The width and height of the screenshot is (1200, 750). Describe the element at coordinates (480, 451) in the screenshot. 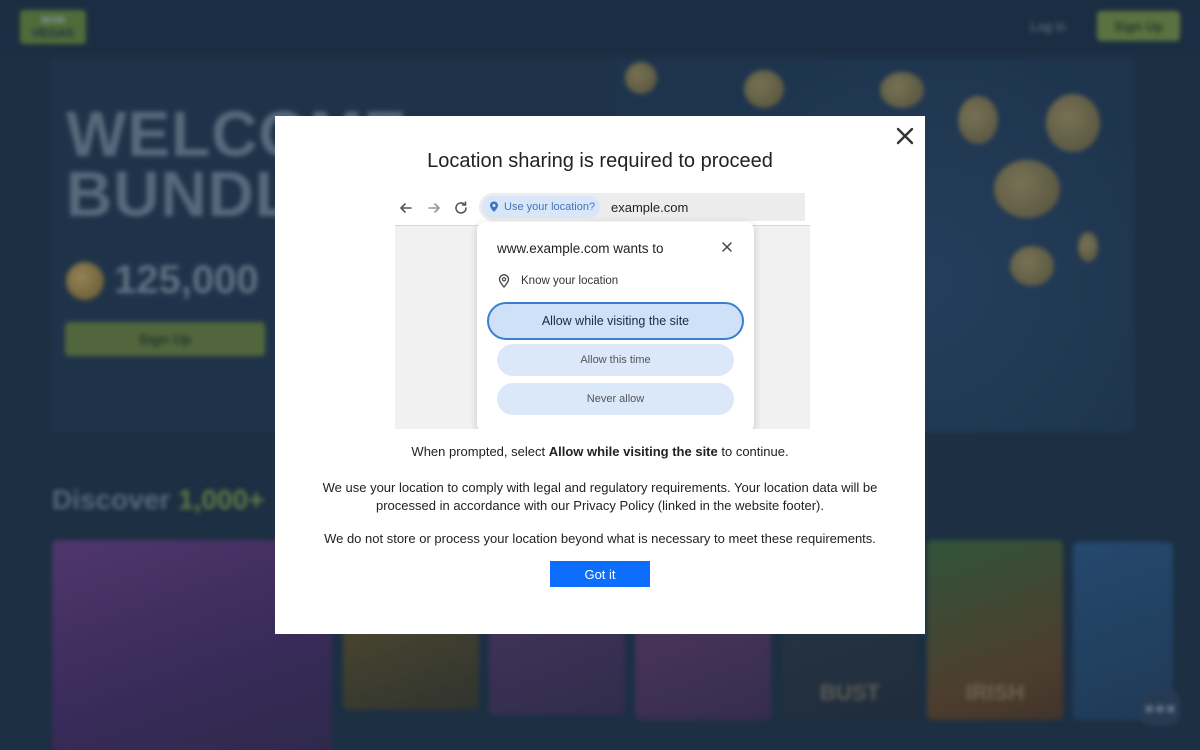

I see `prompt-prefix: When prompted, select` at that location.